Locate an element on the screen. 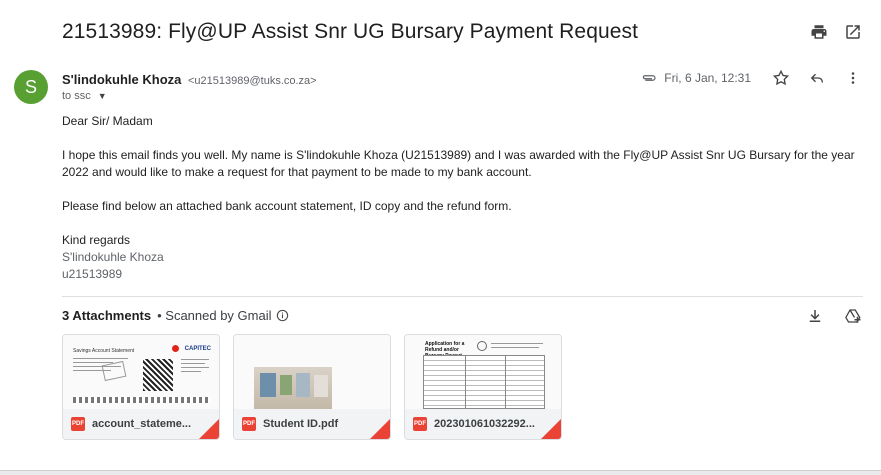 This screenshot has width=881, height=475. attachment-thumbnail is located at coordinates (312, 373).